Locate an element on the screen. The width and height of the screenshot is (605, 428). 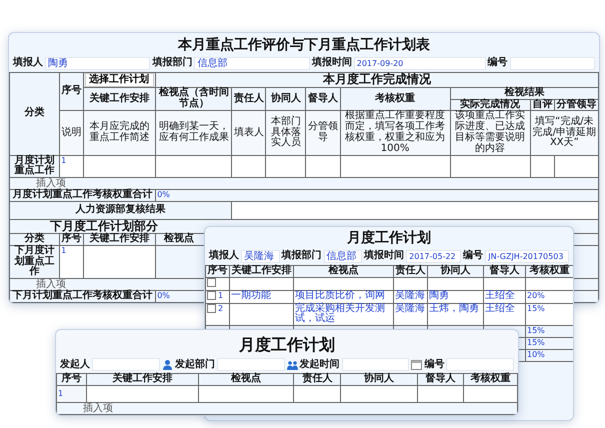
total-label: 月度计划重点工作考核权重合计 is located at coordinates (83, 196).